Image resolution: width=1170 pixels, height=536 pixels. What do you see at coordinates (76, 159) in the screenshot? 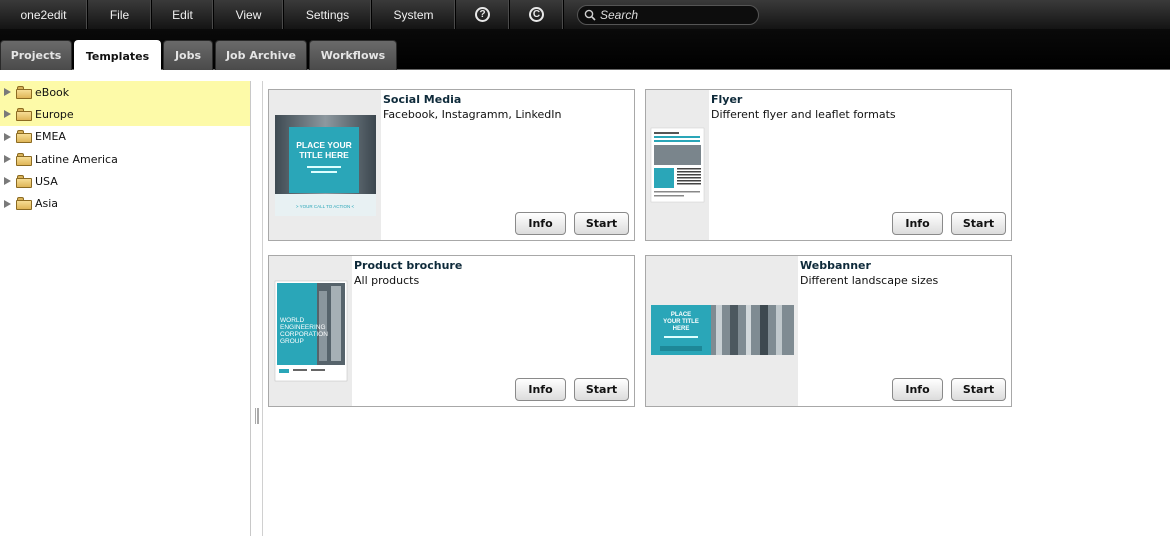
I see `tree-item-label: Latine America` at bounding box center [76, 159].